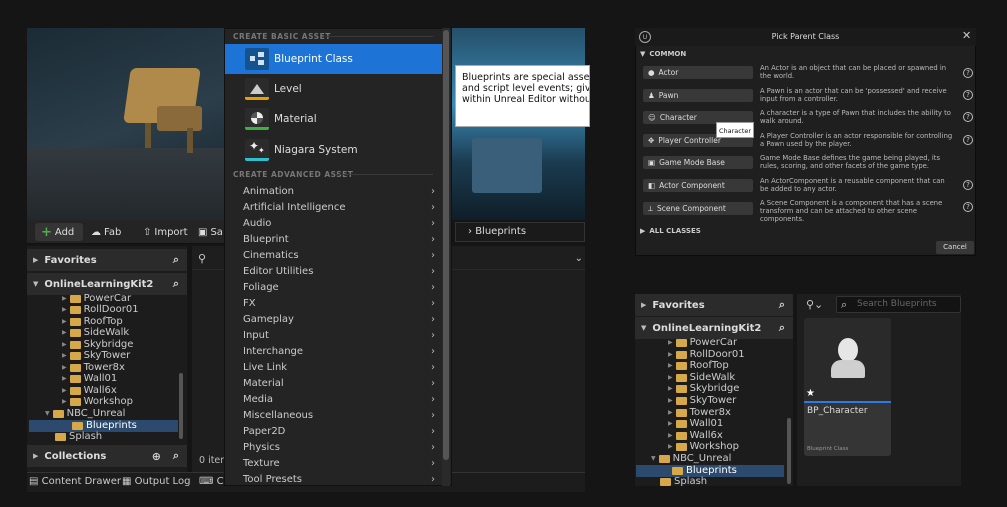 Image resolution: width=1007 pixels, height=507 pixels. Describe the element at coordinates (334, 191) in the screenshot. I see `menu-item-animation: Animation ›` at that location.